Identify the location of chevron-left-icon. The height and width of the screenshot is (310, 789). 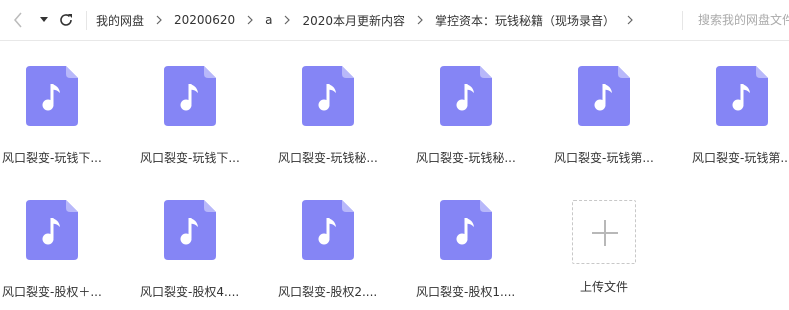
(18, 20).